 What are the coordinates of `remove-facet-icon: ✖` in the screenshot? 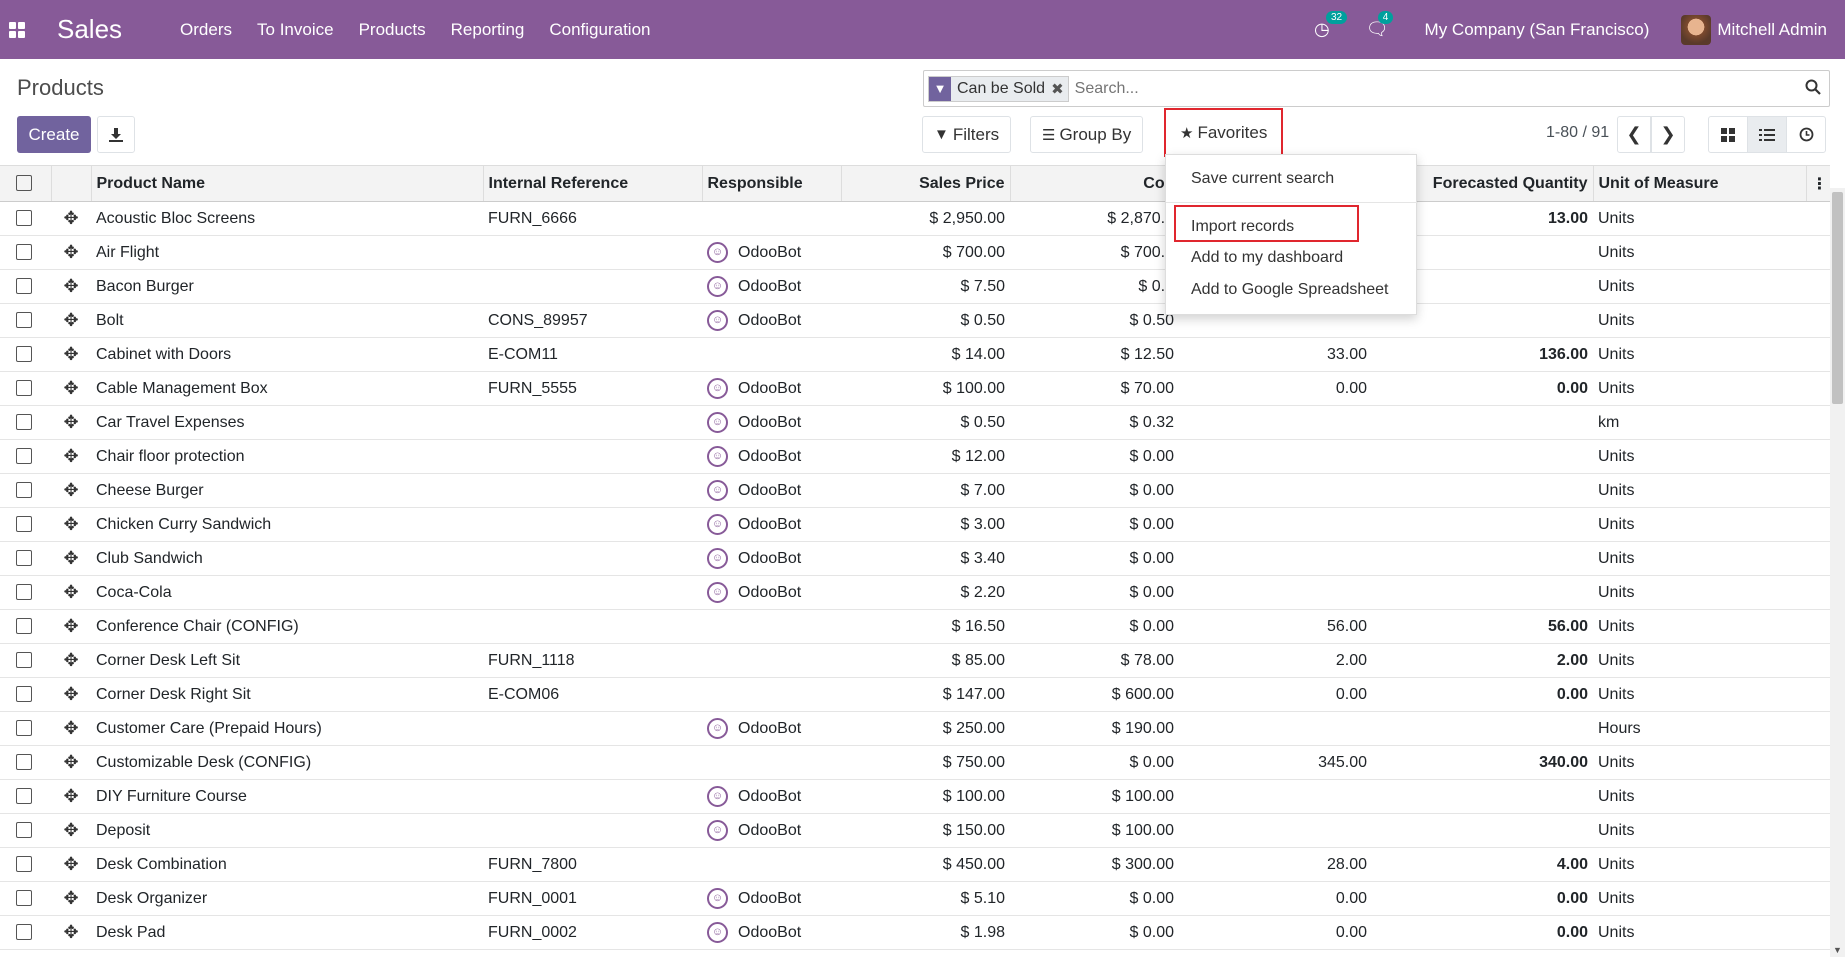 It's located at (1059, 89).